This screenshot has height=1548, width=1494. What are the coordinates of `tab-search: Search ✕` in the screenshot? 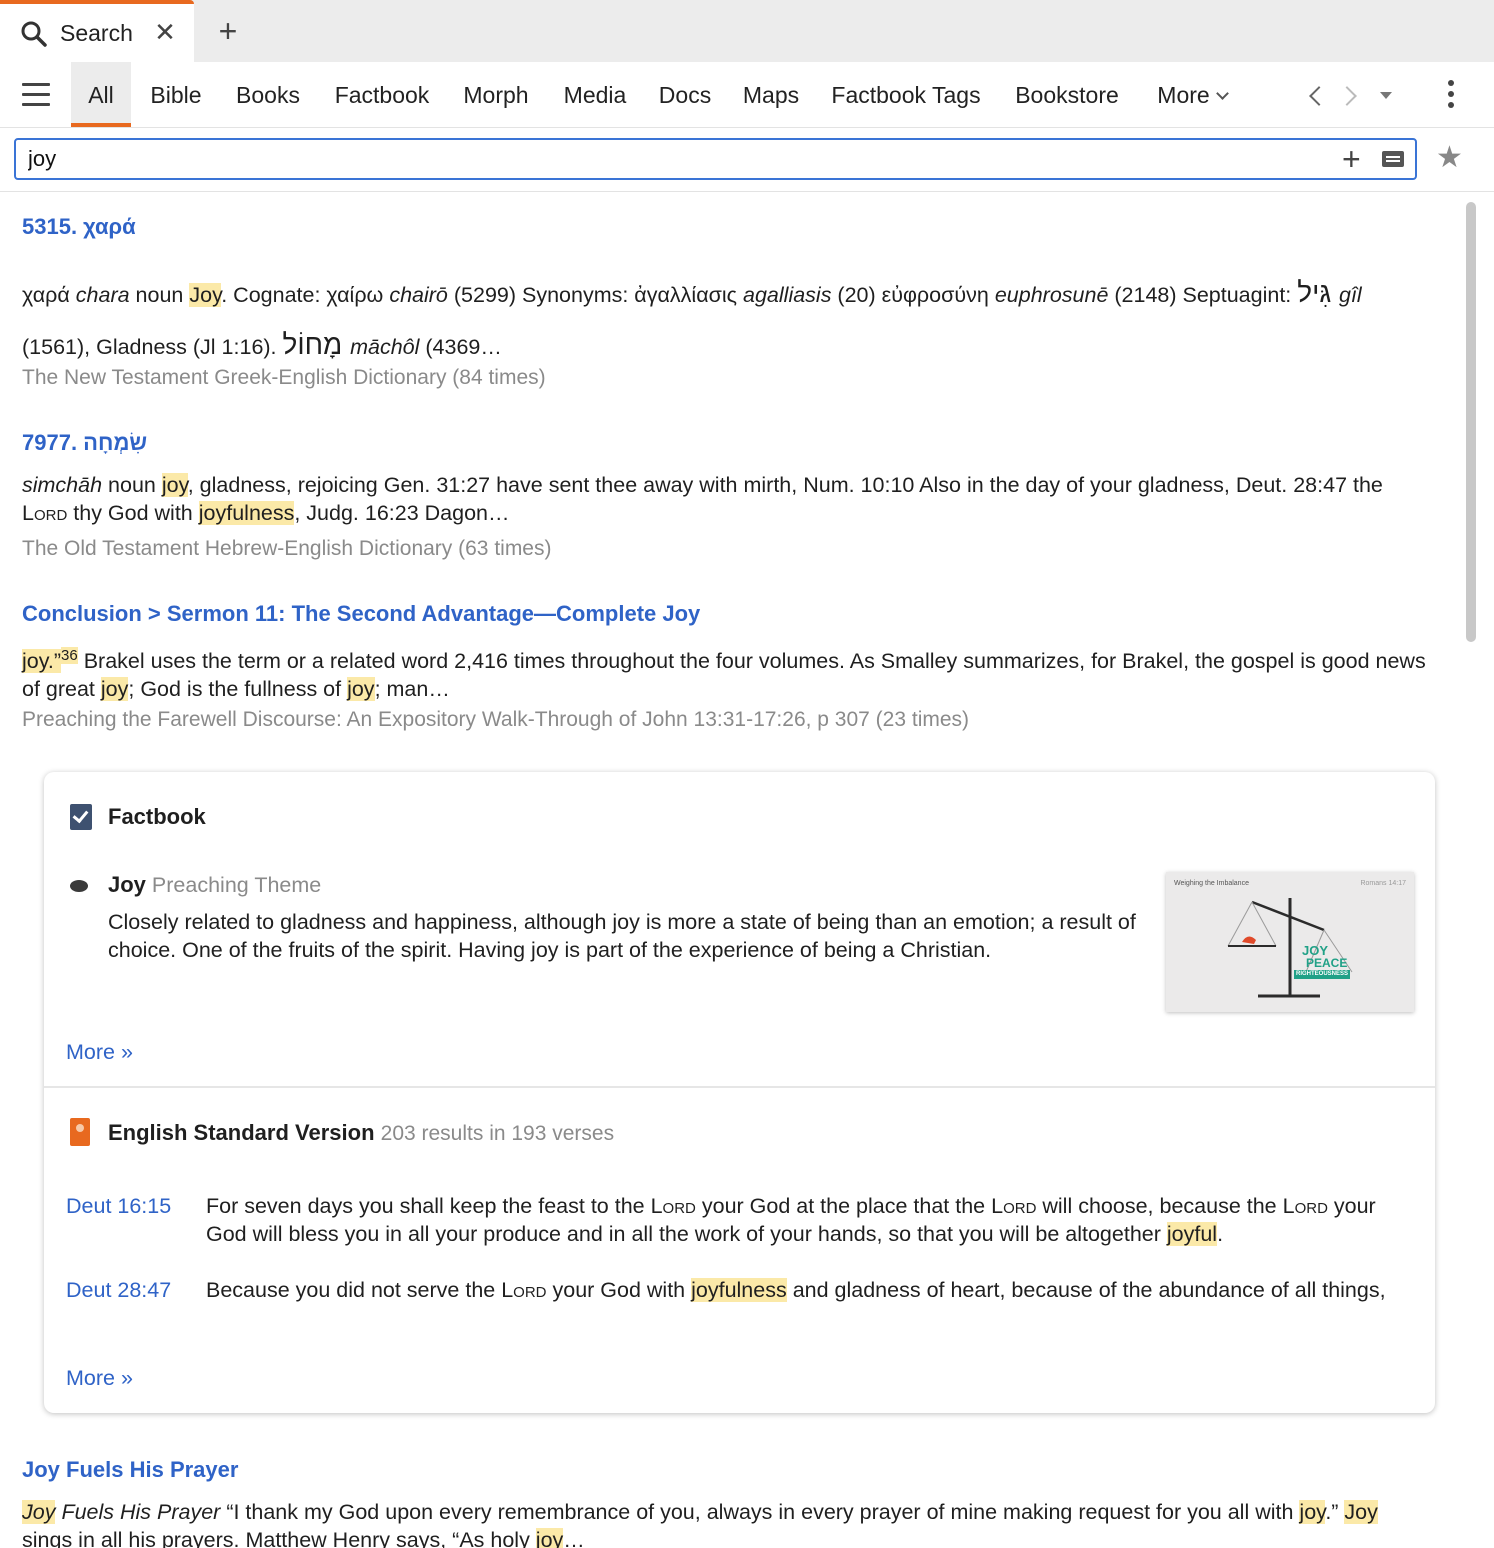 It's located at (97, 31).